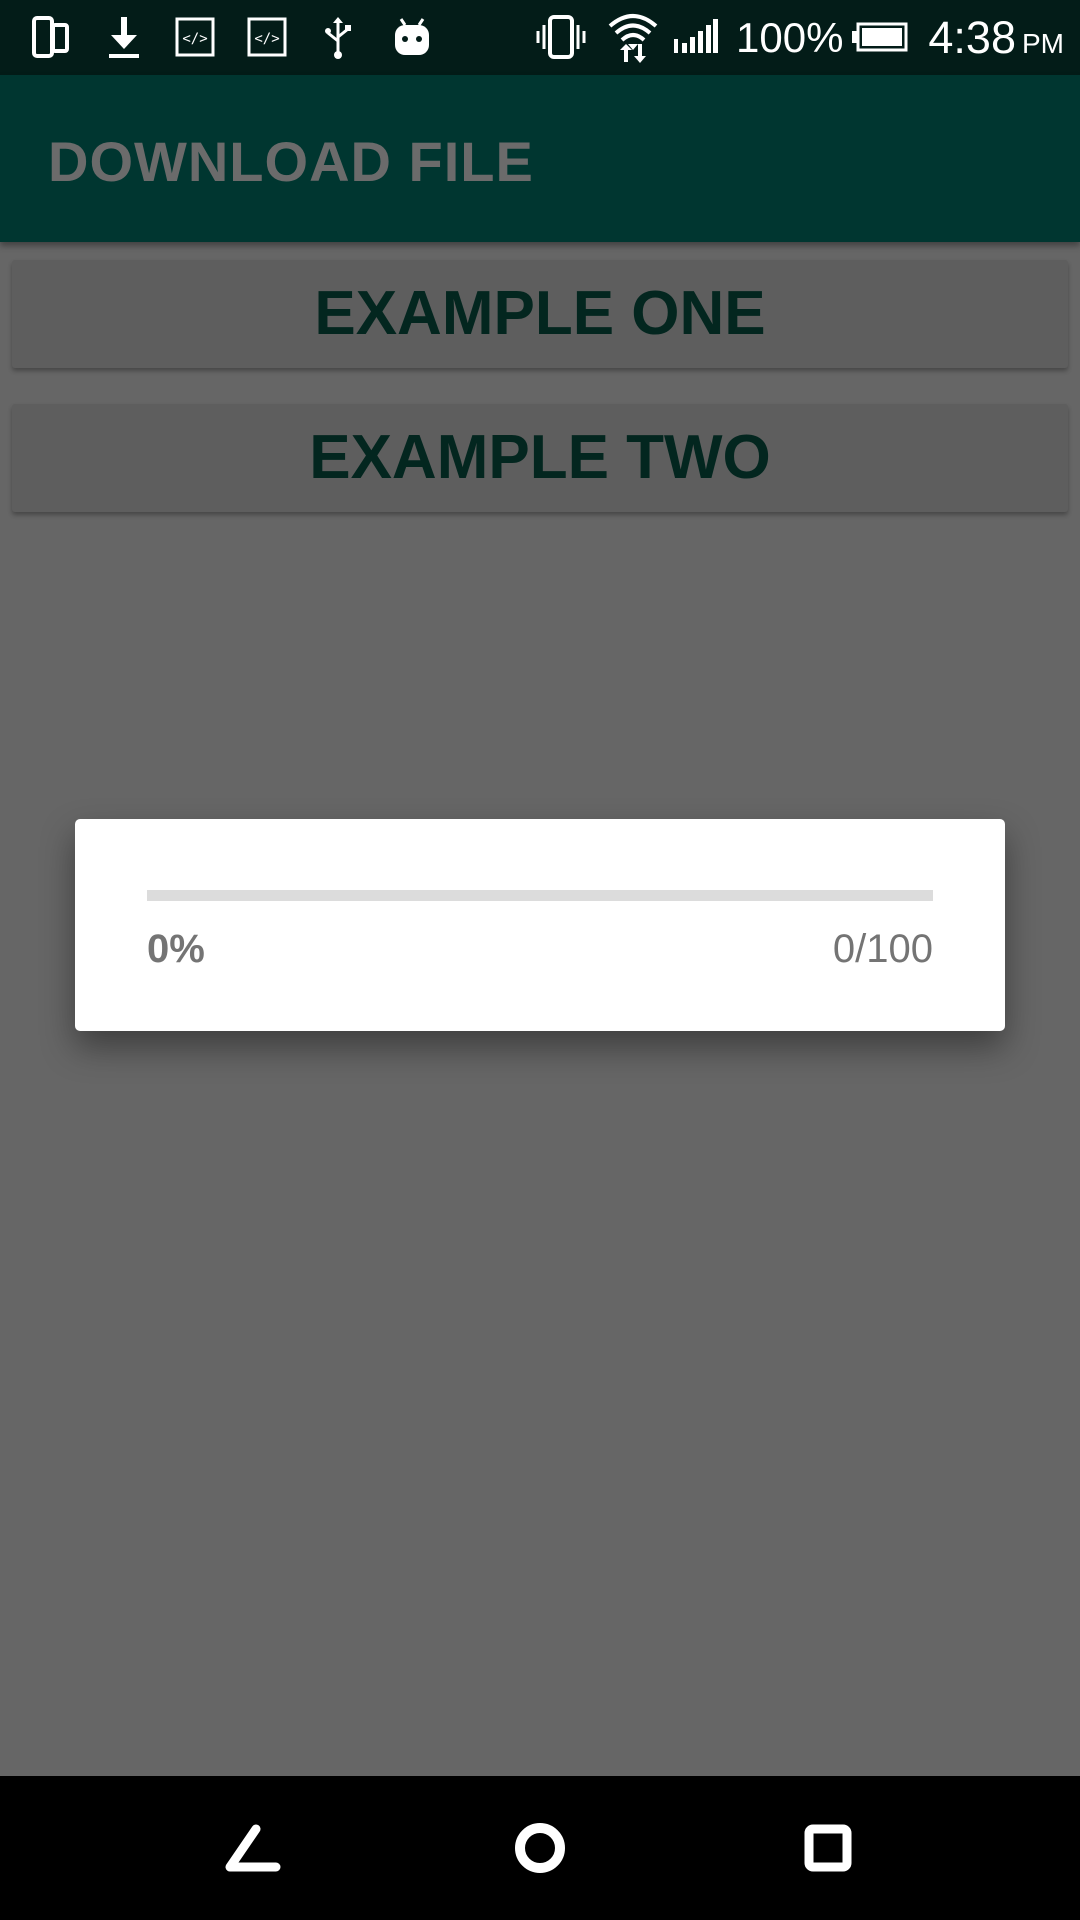 This screenshot has height=1920, width=1080. I want to click on clock: 4:38 PM, so click(996, 41).